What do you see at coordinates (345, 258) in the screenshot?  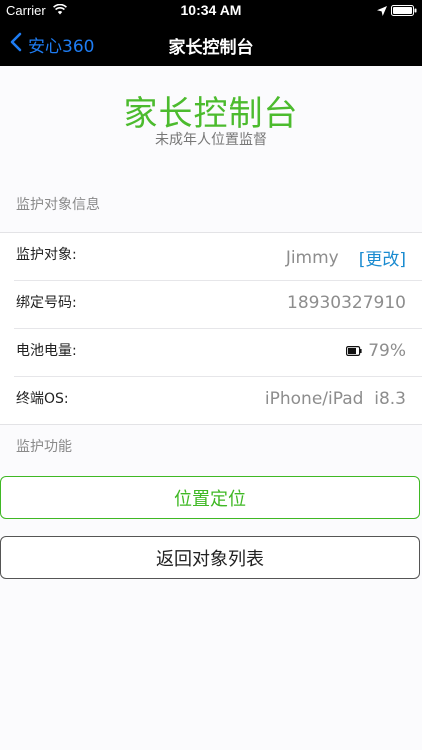 I see `target-value: Jimmy [更改]` at bounding box center [345, 258].